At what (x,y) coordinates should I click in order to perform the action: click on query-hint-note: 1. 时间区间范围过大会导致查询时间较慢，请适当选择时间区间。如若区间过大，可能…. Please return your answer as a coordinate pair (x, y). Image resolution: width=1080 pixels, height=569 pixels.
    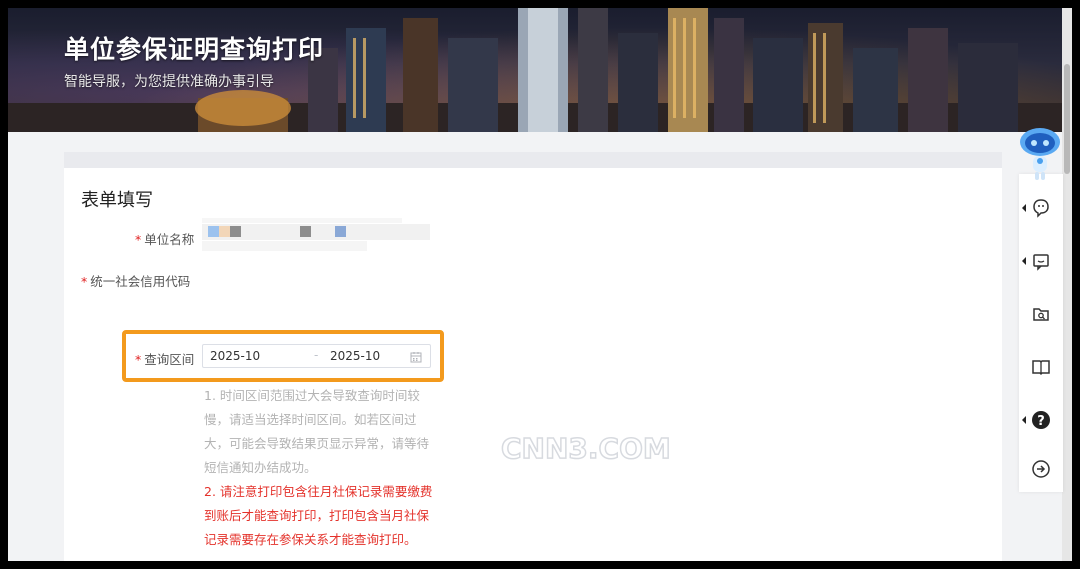
    Looking at the image, I should click on (317, 431).